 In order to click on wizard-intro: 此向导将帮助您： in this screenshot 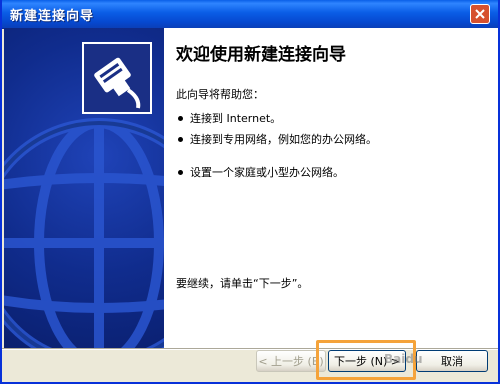, I will do `click(220, 94)`.